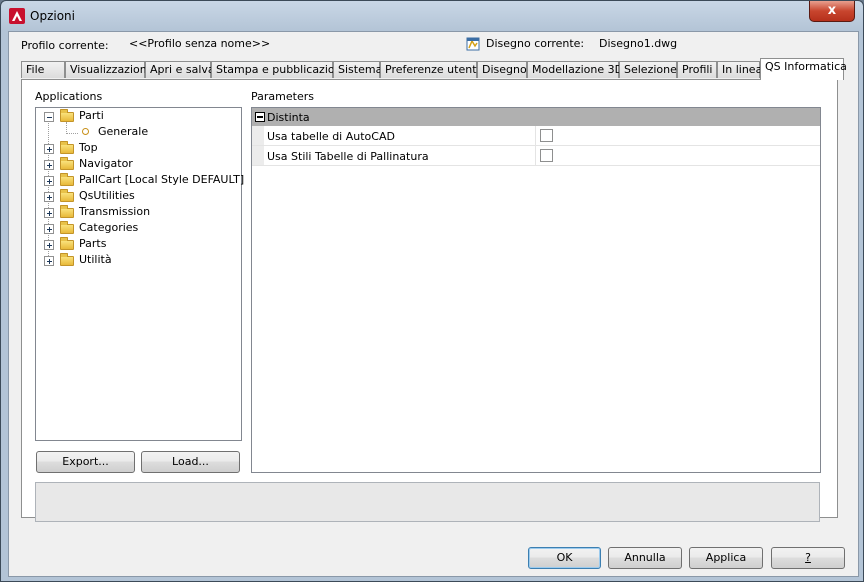 This screenshot has height=582, width=864. I want to click on drawing-label: Disegno corrente:, so click(535, 43).